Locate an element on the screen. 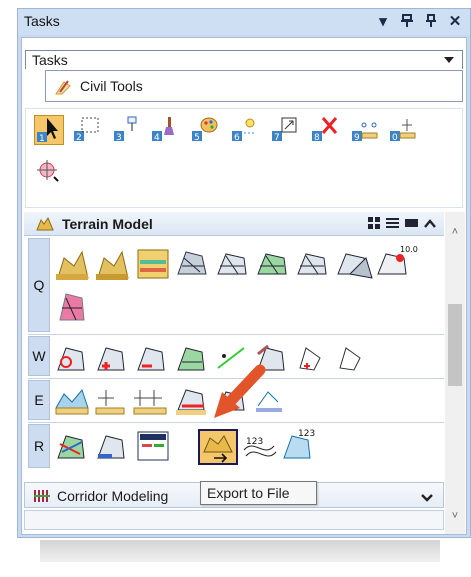 Image resolution: width=471 pixels, height=577 pixels. svg-text: 1 is located at coordinates (42, 139).